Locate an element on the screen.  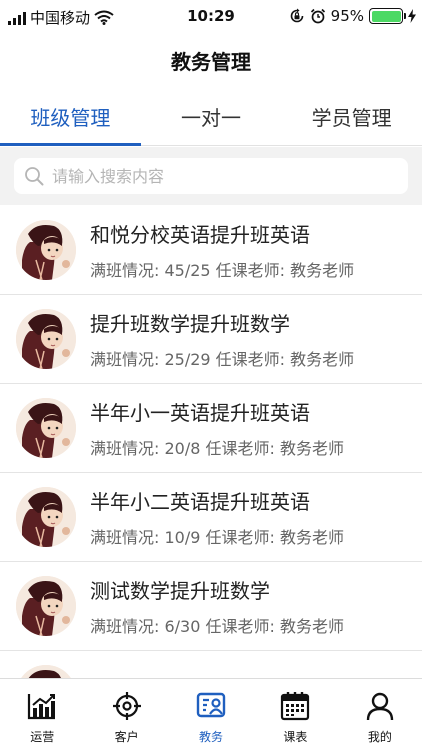
class-list-item: 提升班数学提升班数学 满班情况: 25/29 任课老师: 教务老师 is located at coordinates (211, 339).